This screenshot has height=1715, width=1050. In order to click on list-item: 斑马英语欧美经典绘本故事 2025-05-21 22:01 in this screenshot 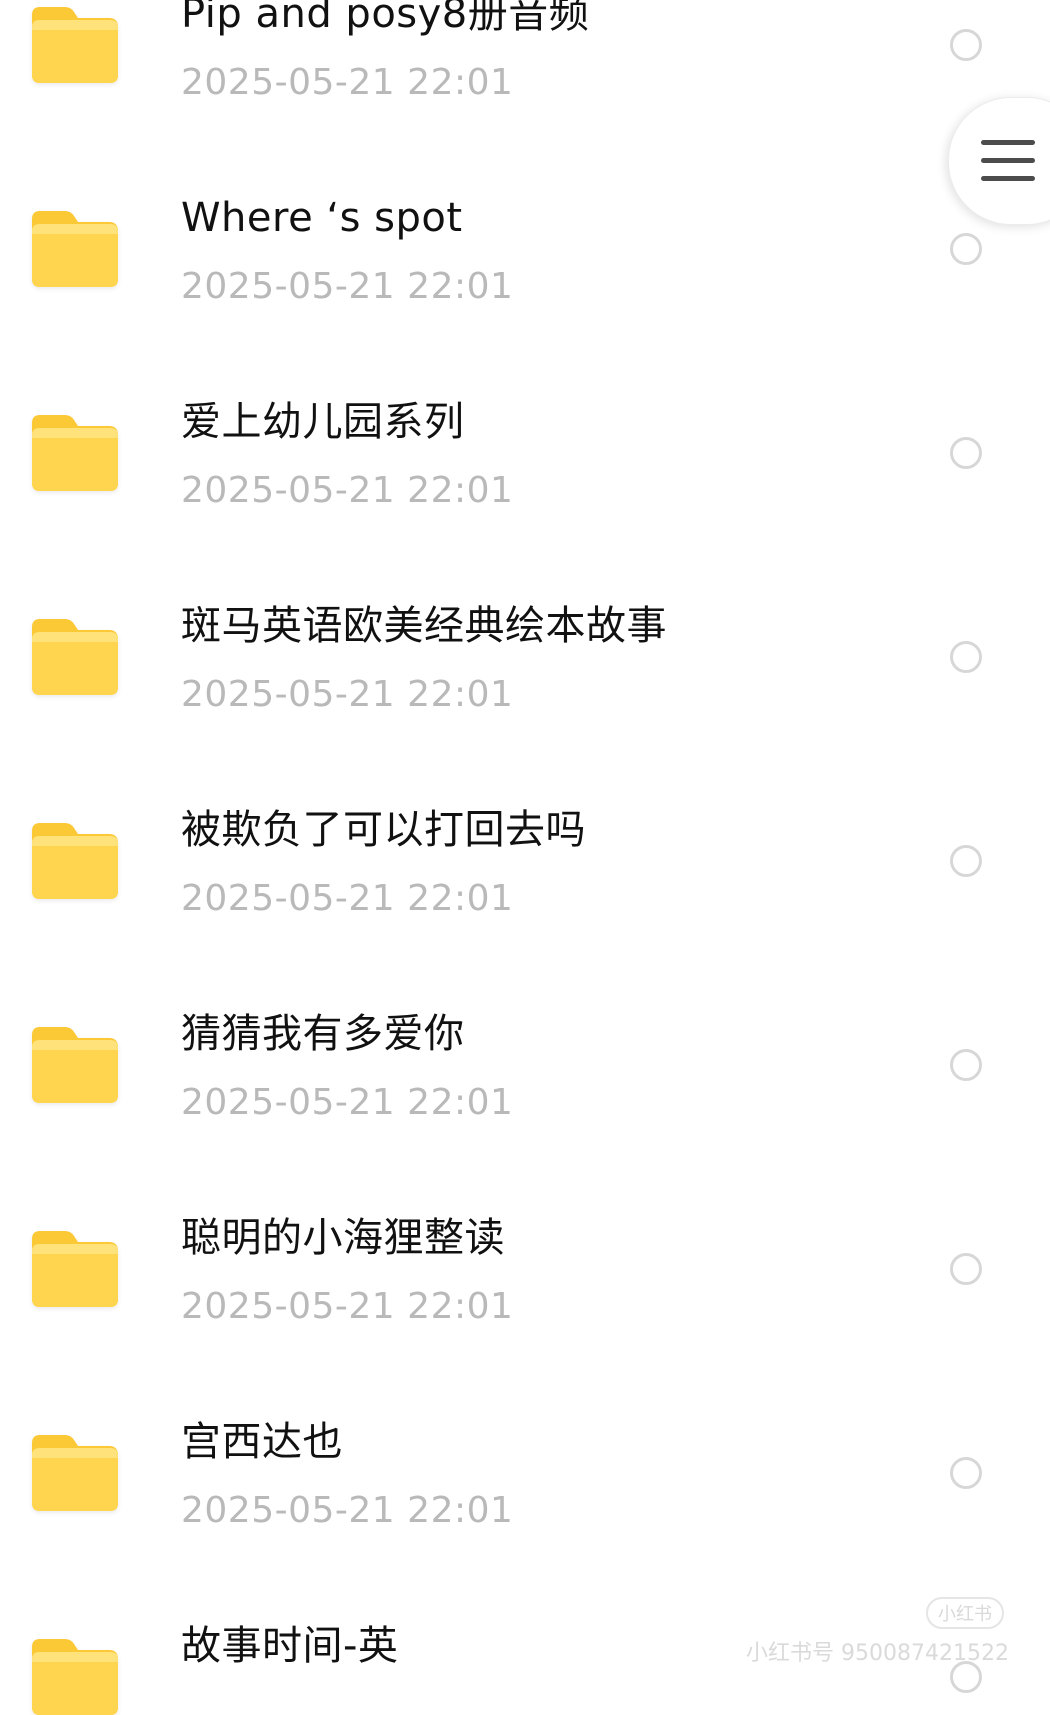, I will do `click(525, 709)`.